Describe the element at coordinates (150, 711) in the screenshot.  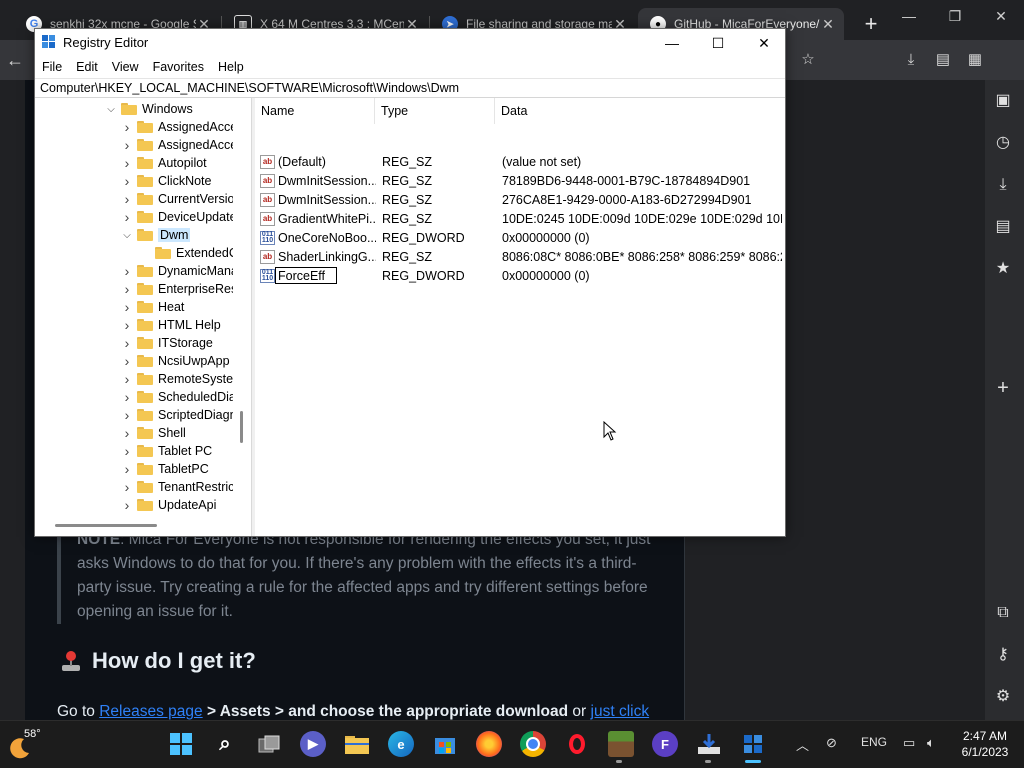
I see `releases-page-link: Releases page` at that location.